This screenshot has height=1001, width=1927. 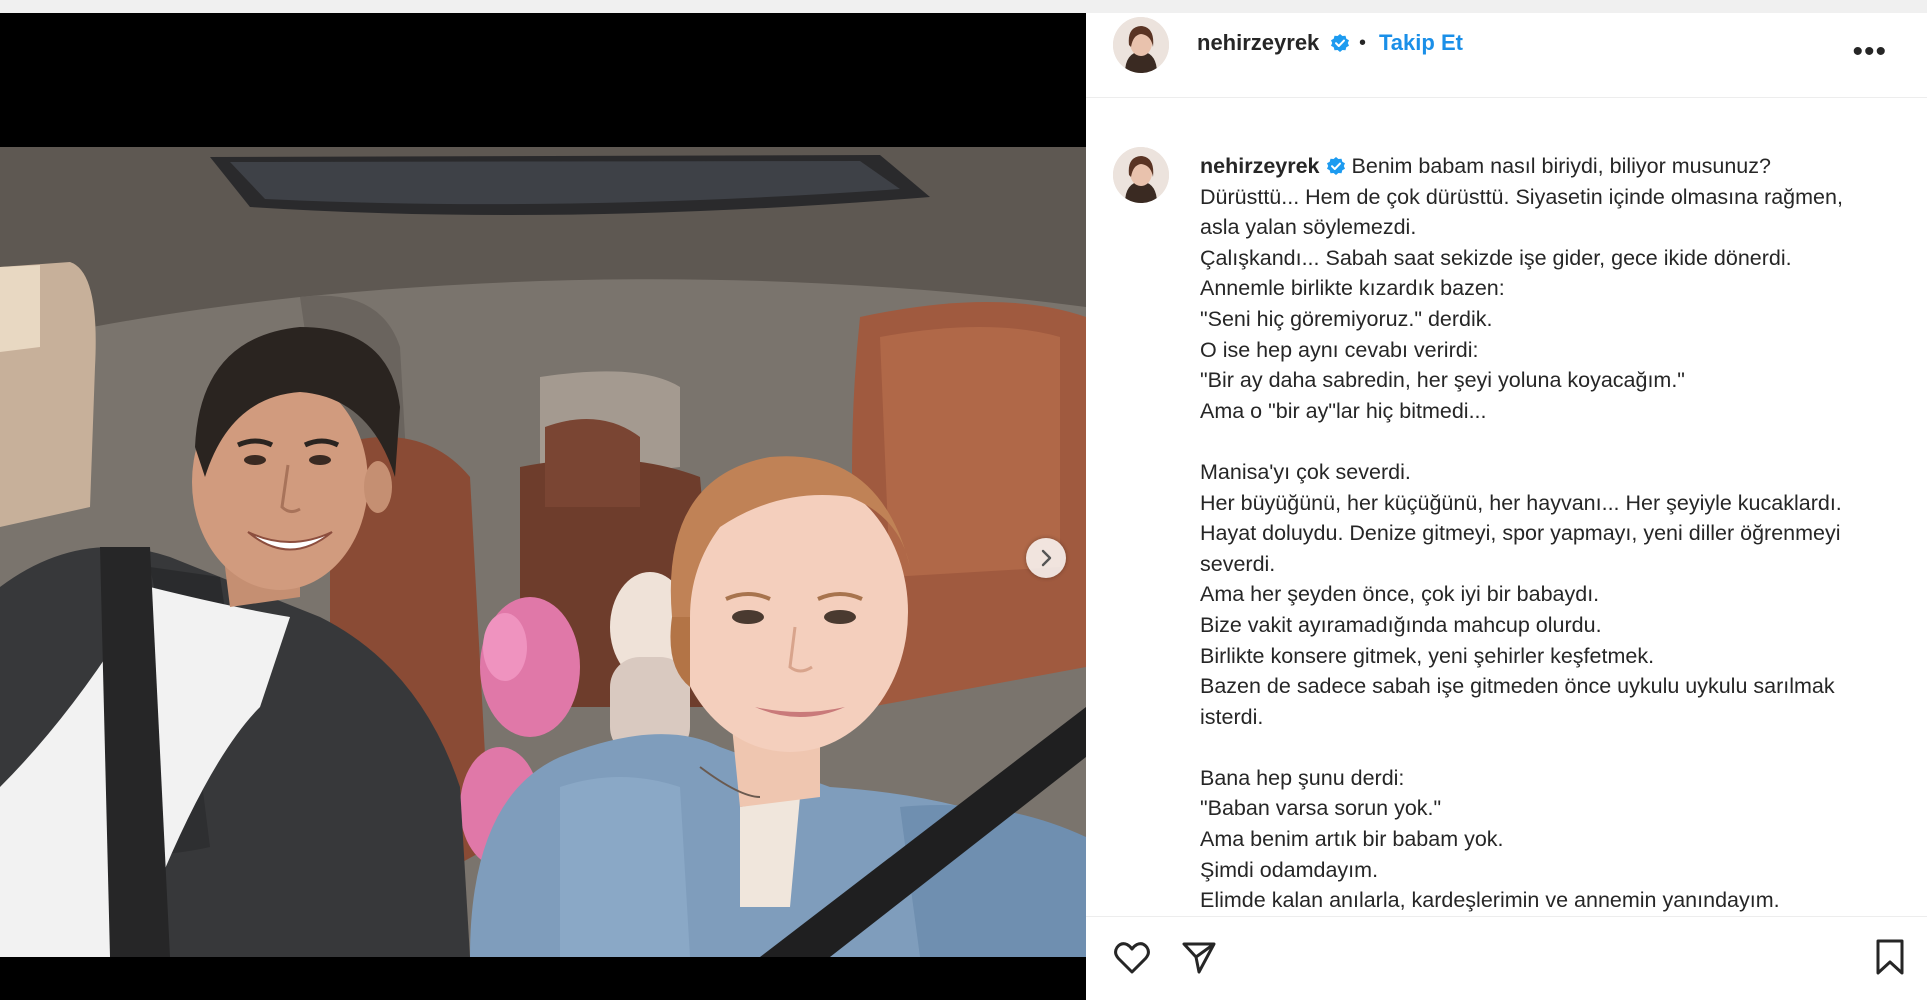 What do you see at coordinates (1421, 43) in the screenshot?
I see `follow-button: Takip Et` at bounding box center [1421, 43].